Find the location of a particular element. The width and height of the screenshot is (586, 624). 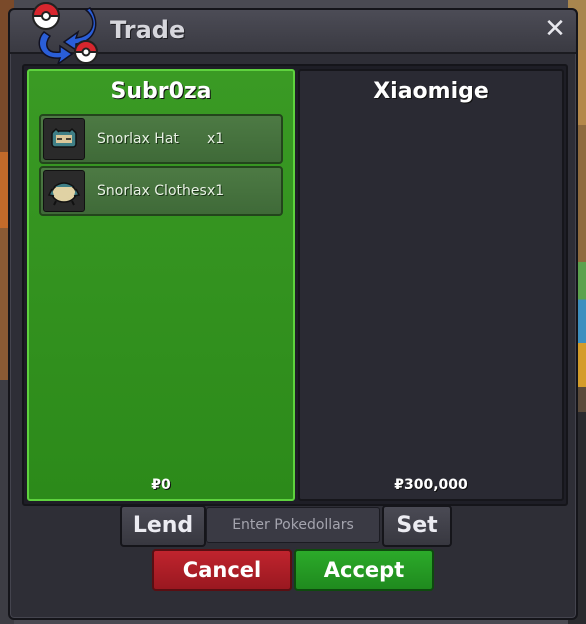

snorlax-hat-icon is located at coordinates (64, 139).